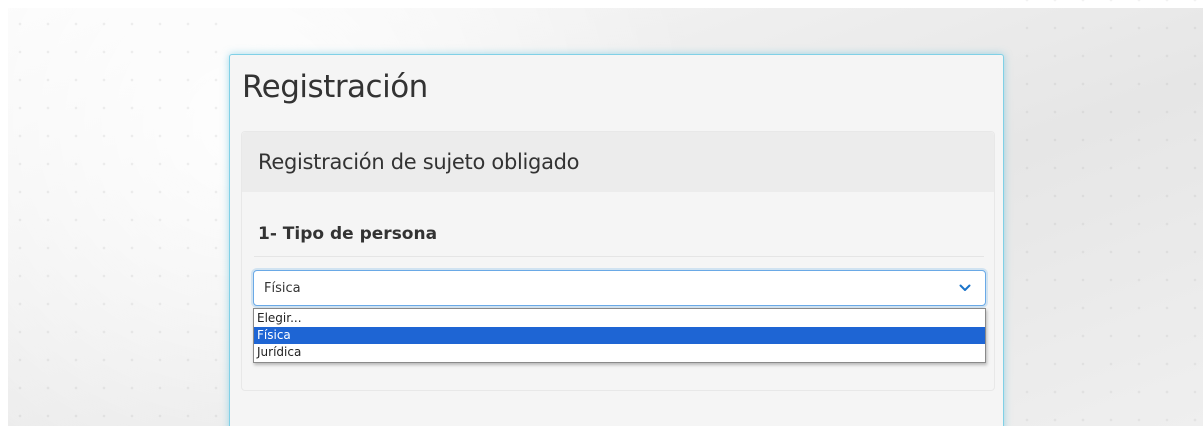  I want to click on tipo-persona-select: Física, so click(619, 288).